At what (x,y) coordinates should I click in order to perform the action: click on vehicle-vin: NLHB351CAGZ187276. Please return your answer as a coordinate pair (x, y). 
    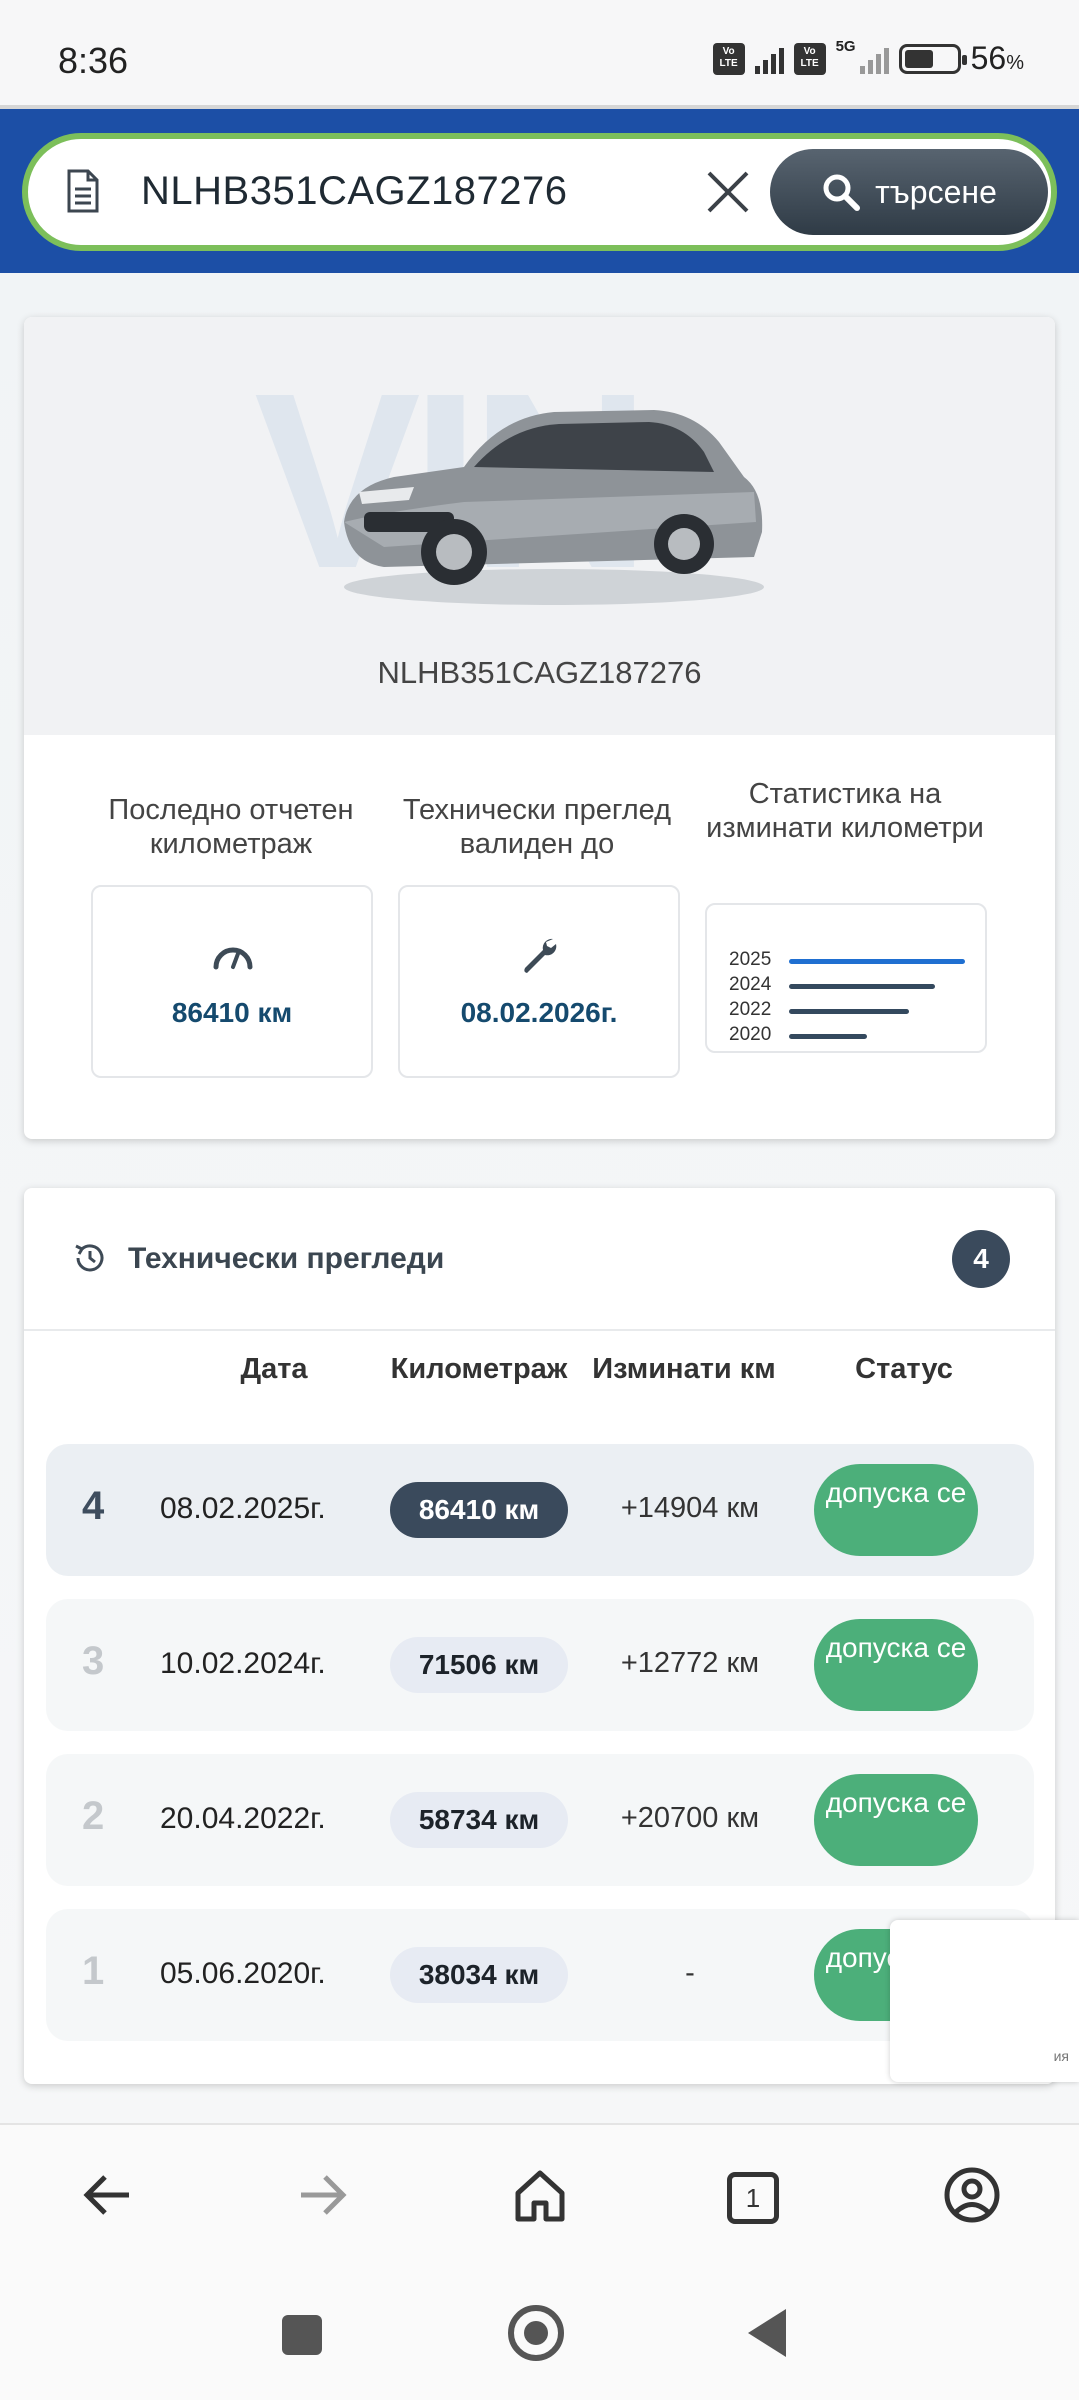
    Looking at the image, I should click on (539, 672).